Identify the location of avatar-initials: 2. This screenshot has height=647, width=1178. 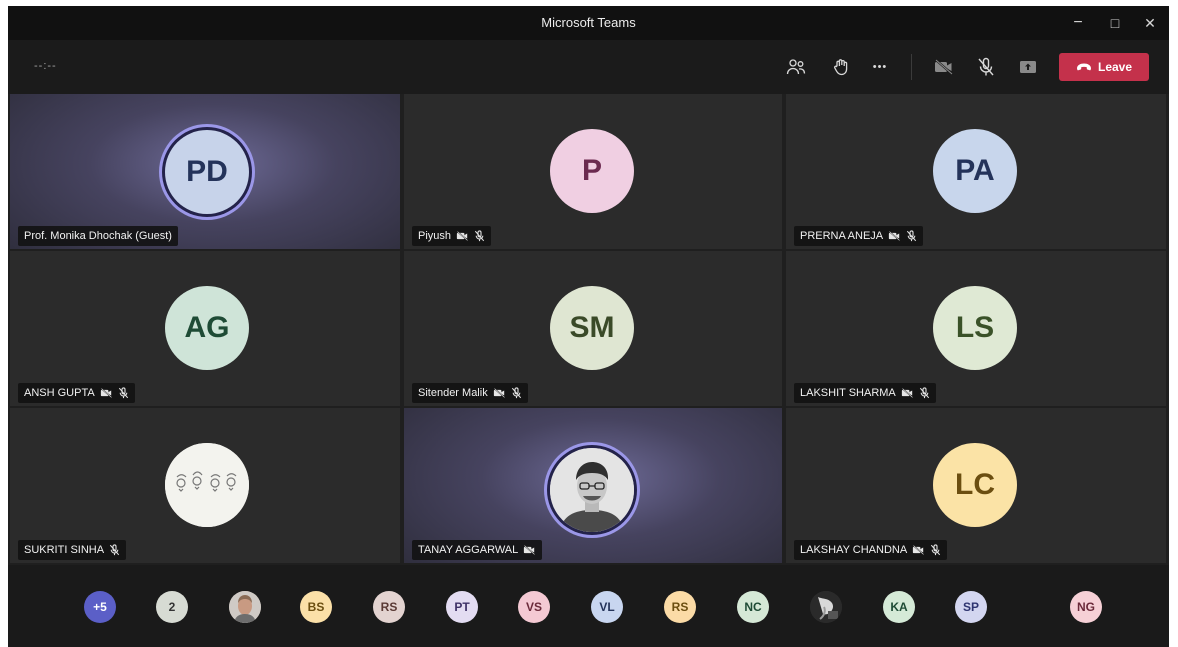
(172, 607).